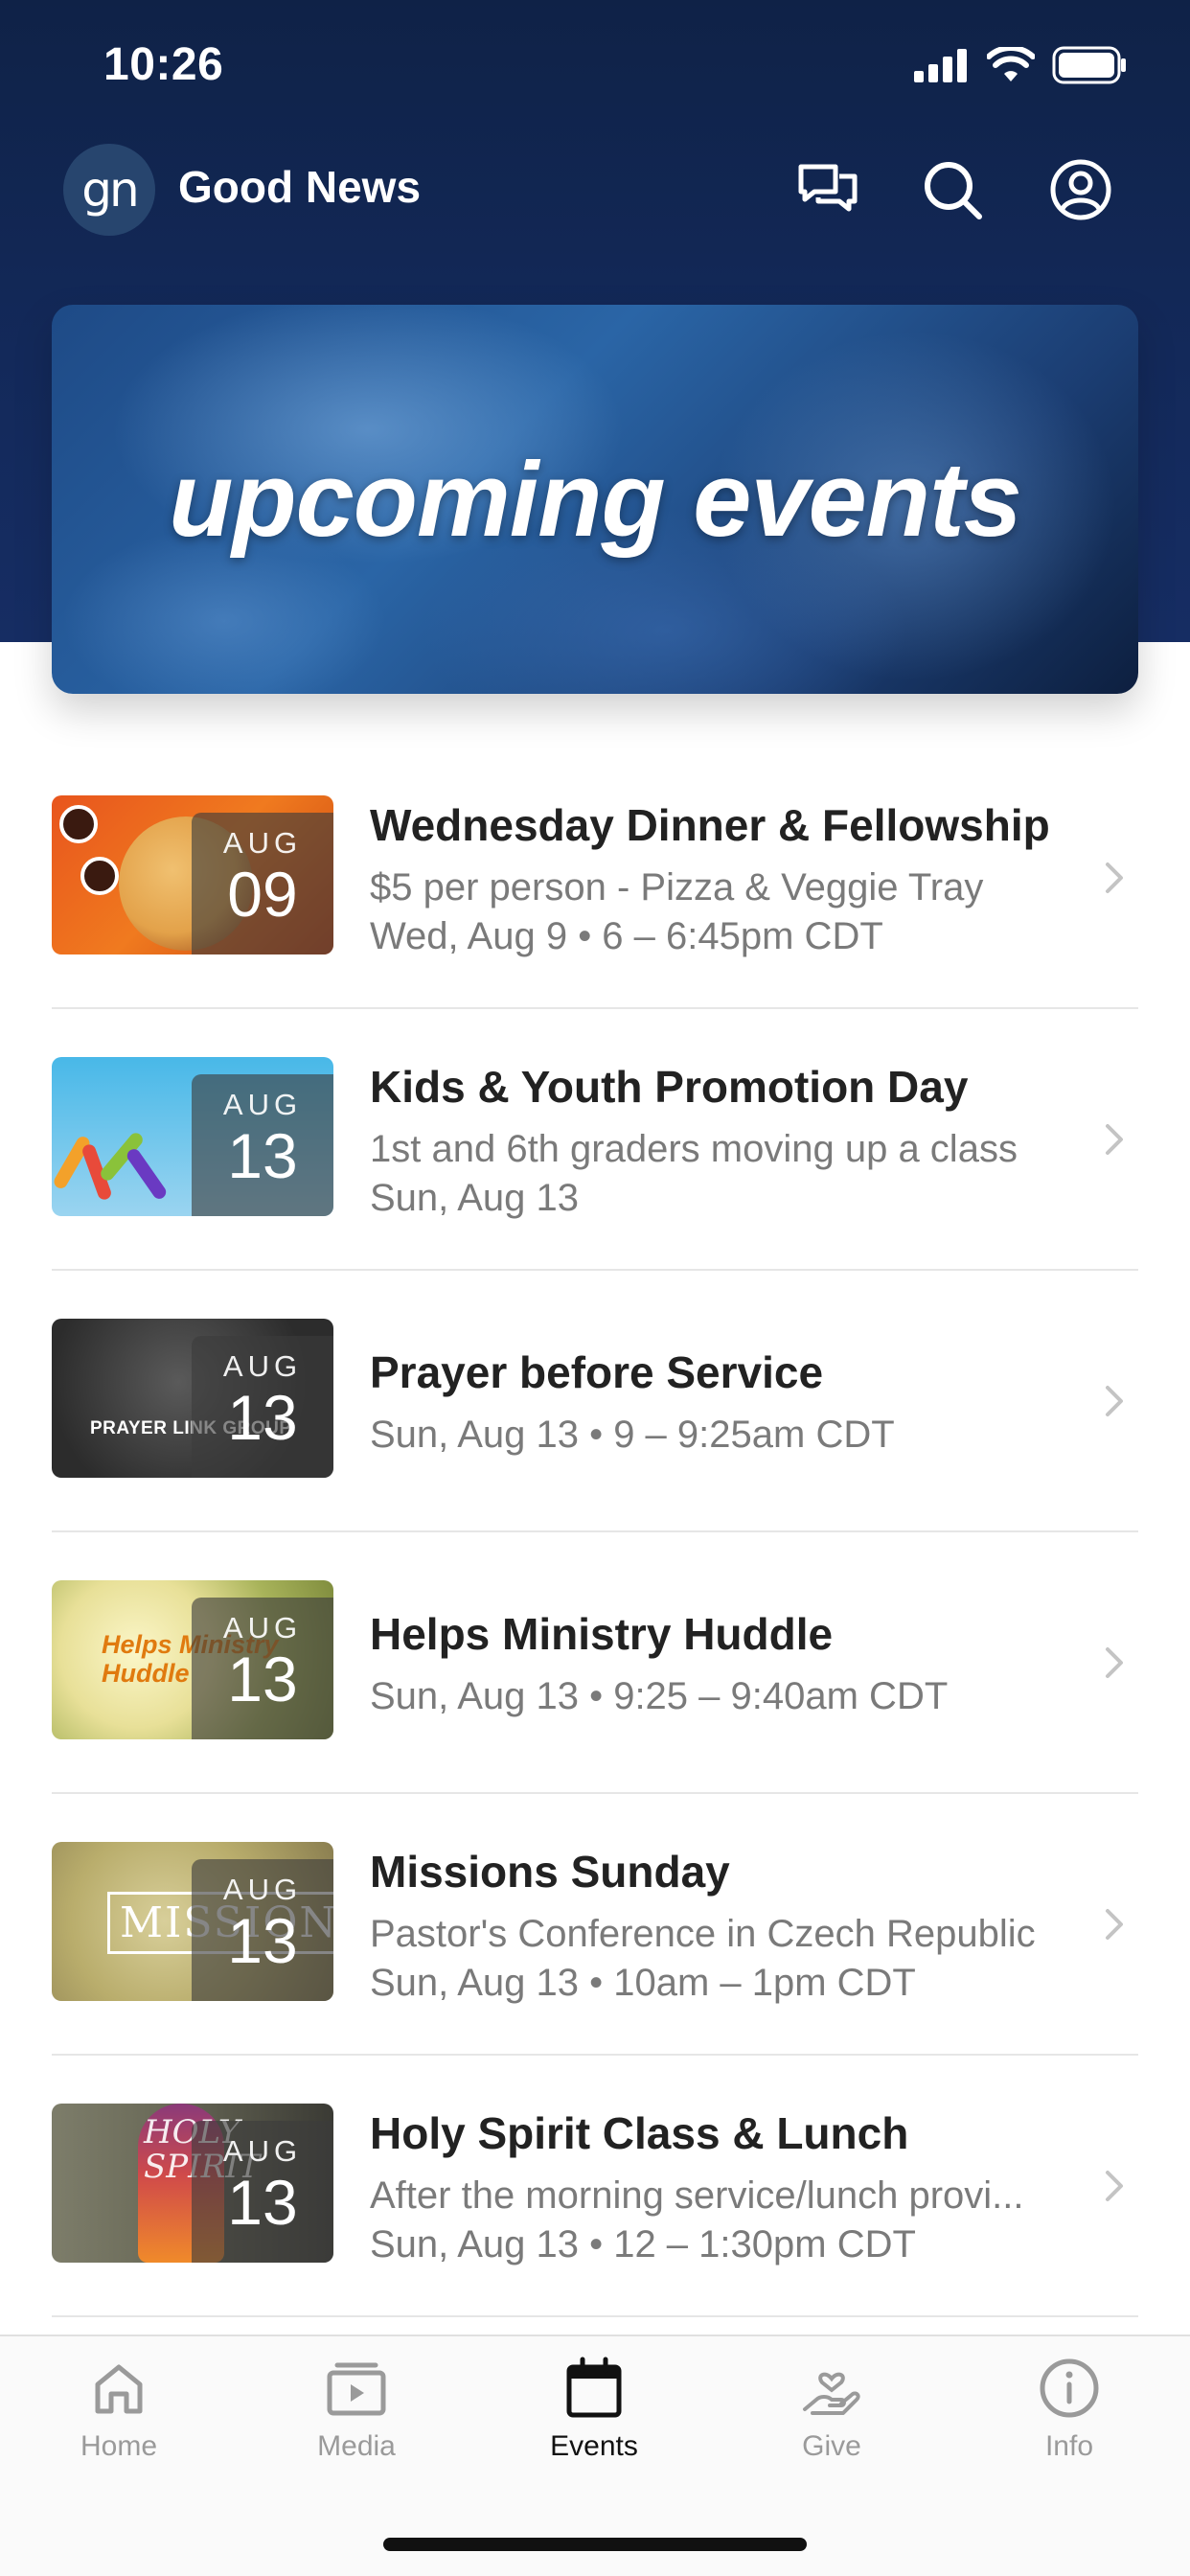  I want to click on tab-label: Home, so click(119, 2446).